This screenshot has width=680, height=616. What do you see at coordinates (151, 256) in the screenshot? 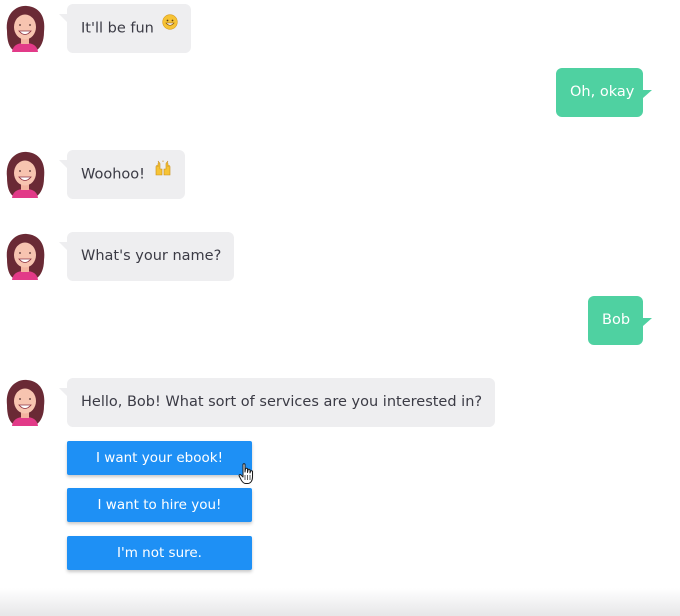
I see `message-text: What's your name?` at bounding box center [151, 256].